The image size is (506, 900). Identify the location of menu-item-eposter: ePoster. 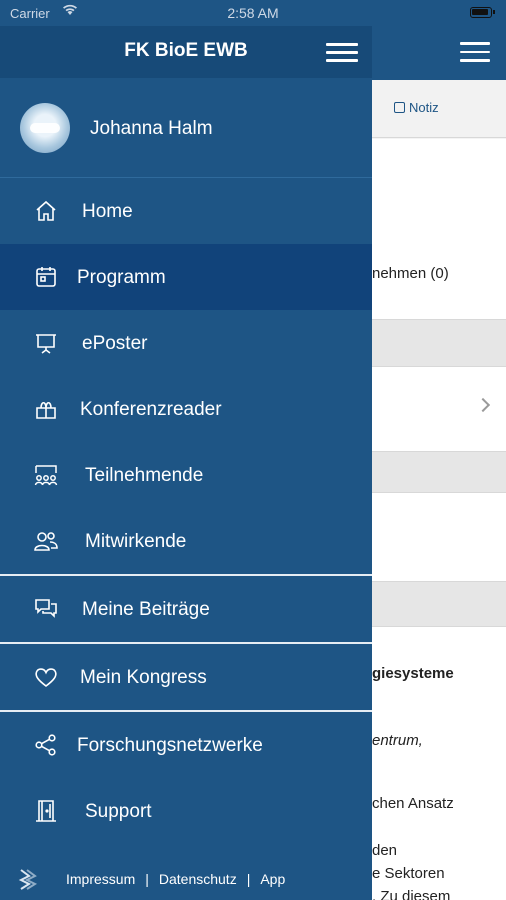
(186, 343).